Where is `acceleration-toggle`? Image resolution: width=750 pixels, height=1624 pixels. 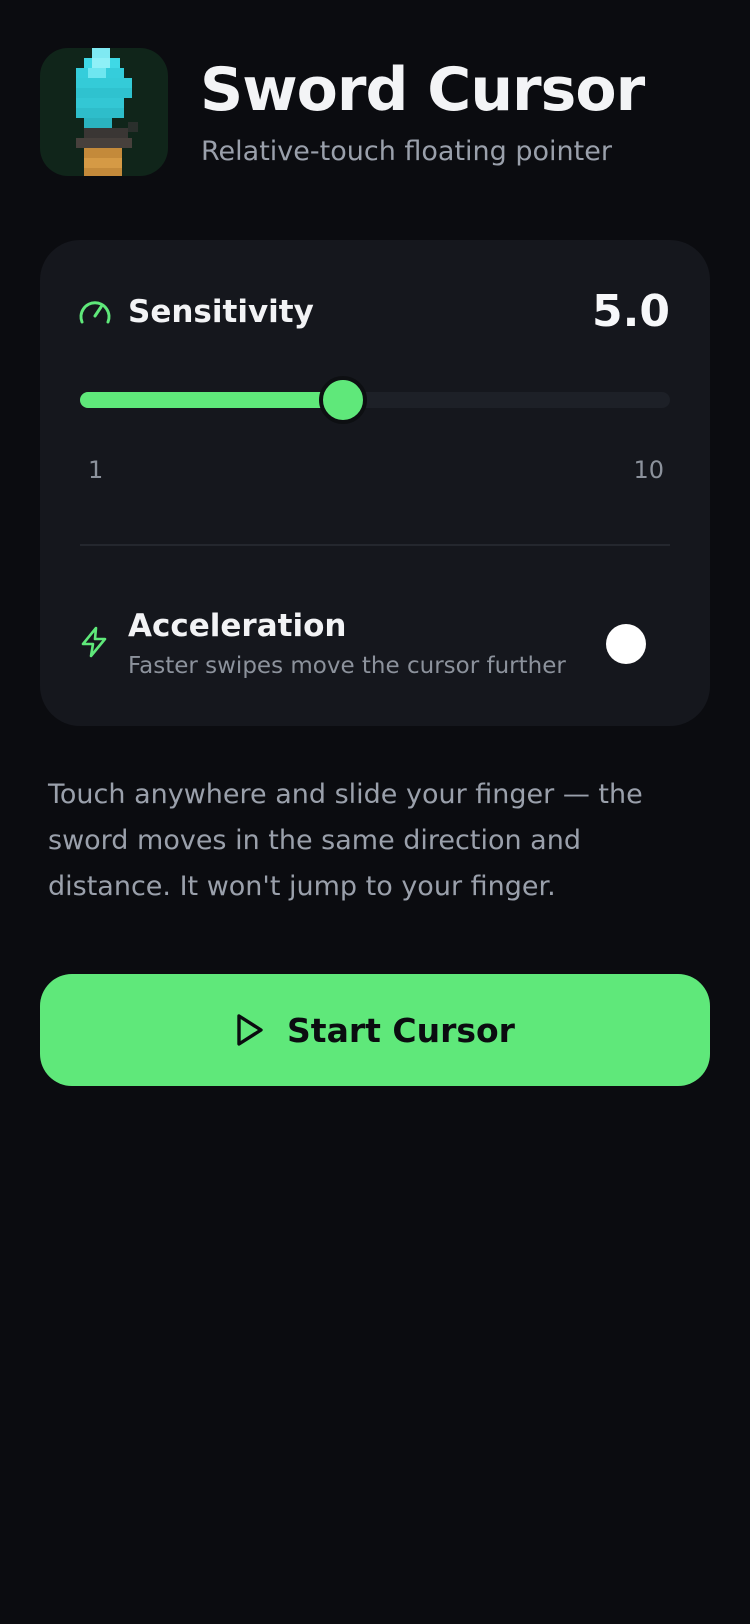
acceleration-toggle is located at coordinates (626, 644).